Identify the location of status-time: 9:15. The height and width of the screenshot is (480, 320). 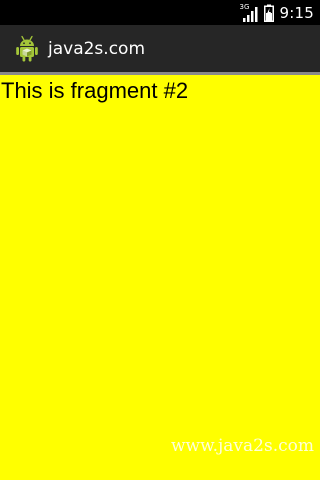
(296, 12).